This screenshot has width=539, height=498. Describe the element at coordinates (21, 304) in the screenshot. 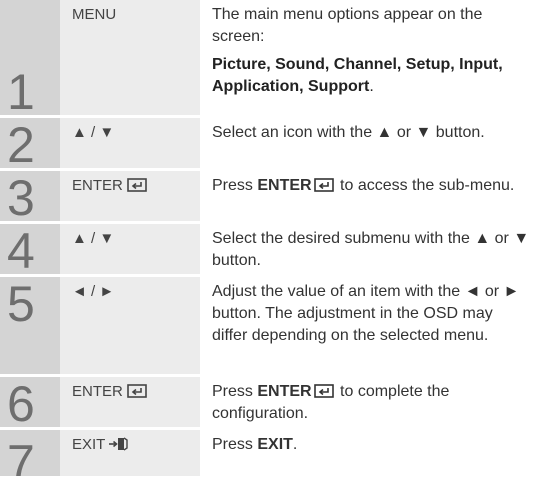

I see `step-number: 5` at that location.